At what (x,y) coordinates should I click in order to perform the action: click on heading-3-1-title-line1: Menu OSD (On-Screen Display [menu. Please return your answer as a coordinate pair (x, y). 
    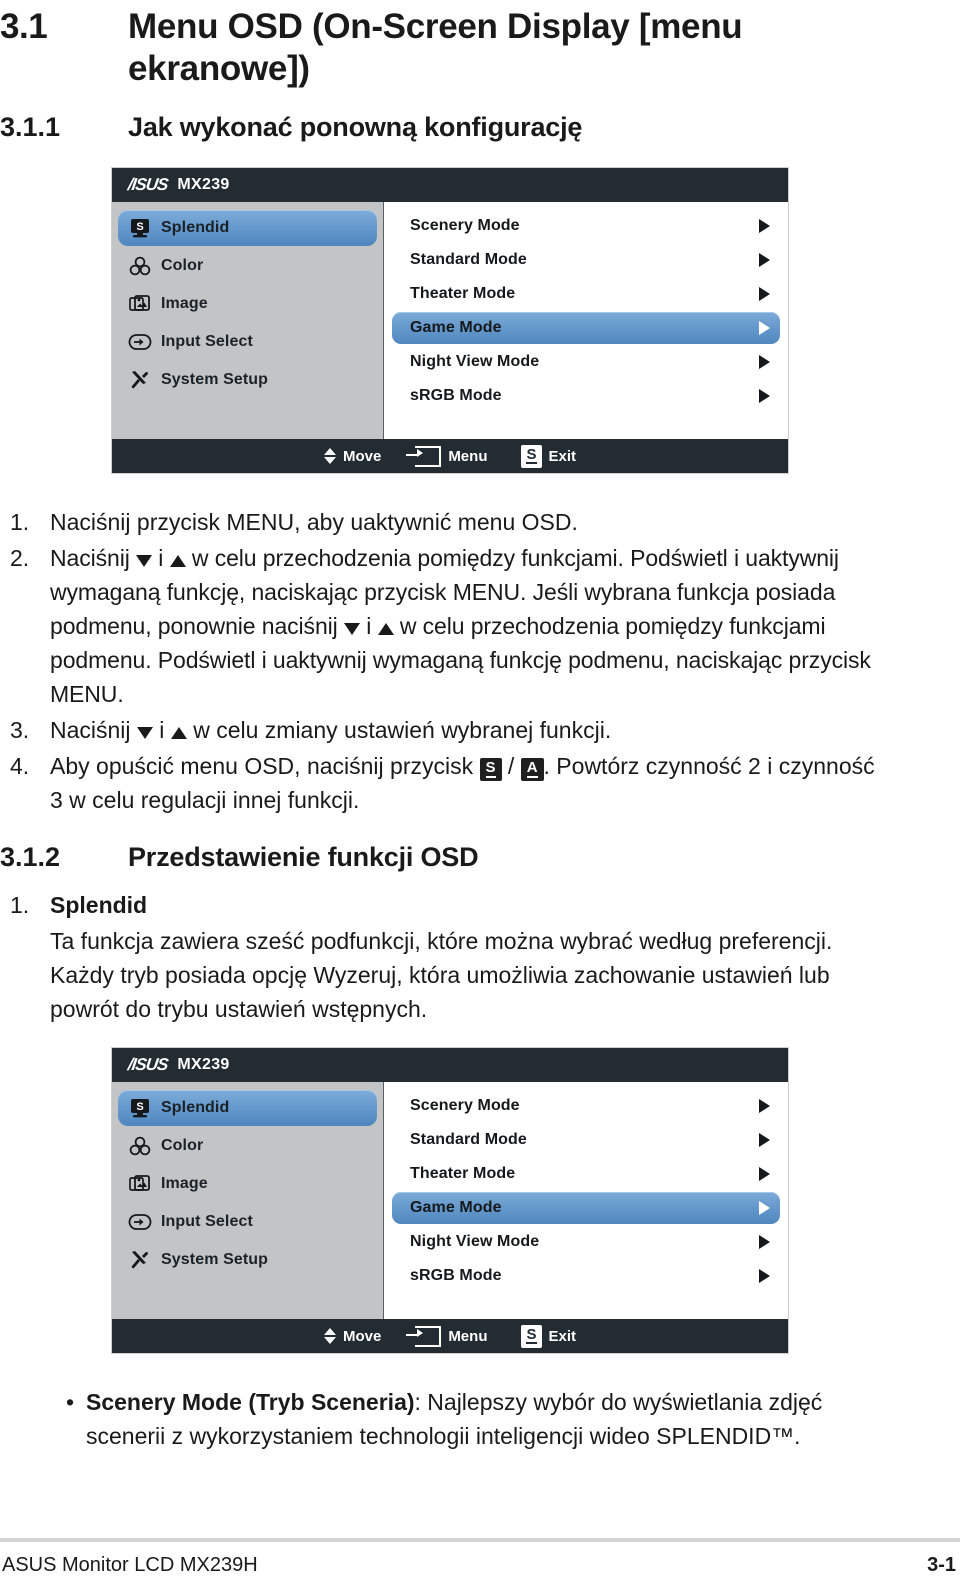
    Looking at the image, I should click on (435, 26).